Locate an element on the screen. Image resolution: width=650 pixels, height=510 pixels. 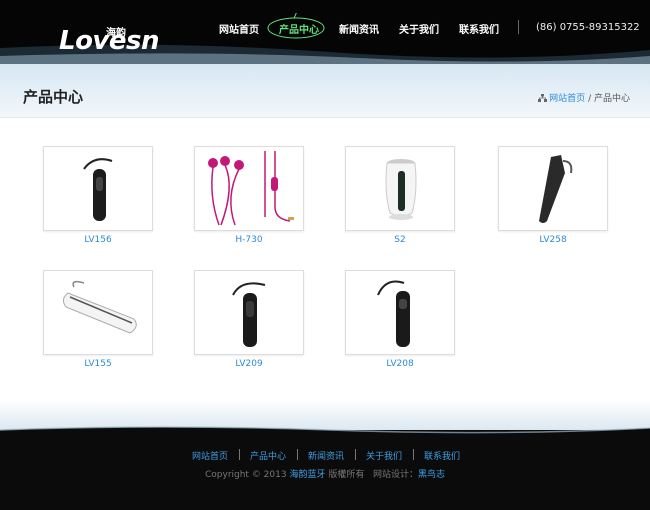
product-card: H-730 is located at coordinates (249, 195).